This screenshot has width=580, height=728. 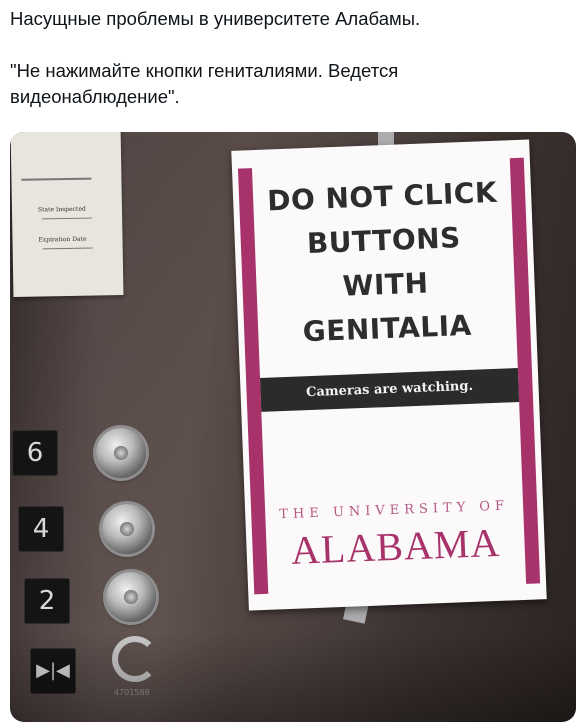 What do you see at coordinates (47, 601) in the screenshot?
I see `floor-label-2: 2` at bounding box center [47, 601].